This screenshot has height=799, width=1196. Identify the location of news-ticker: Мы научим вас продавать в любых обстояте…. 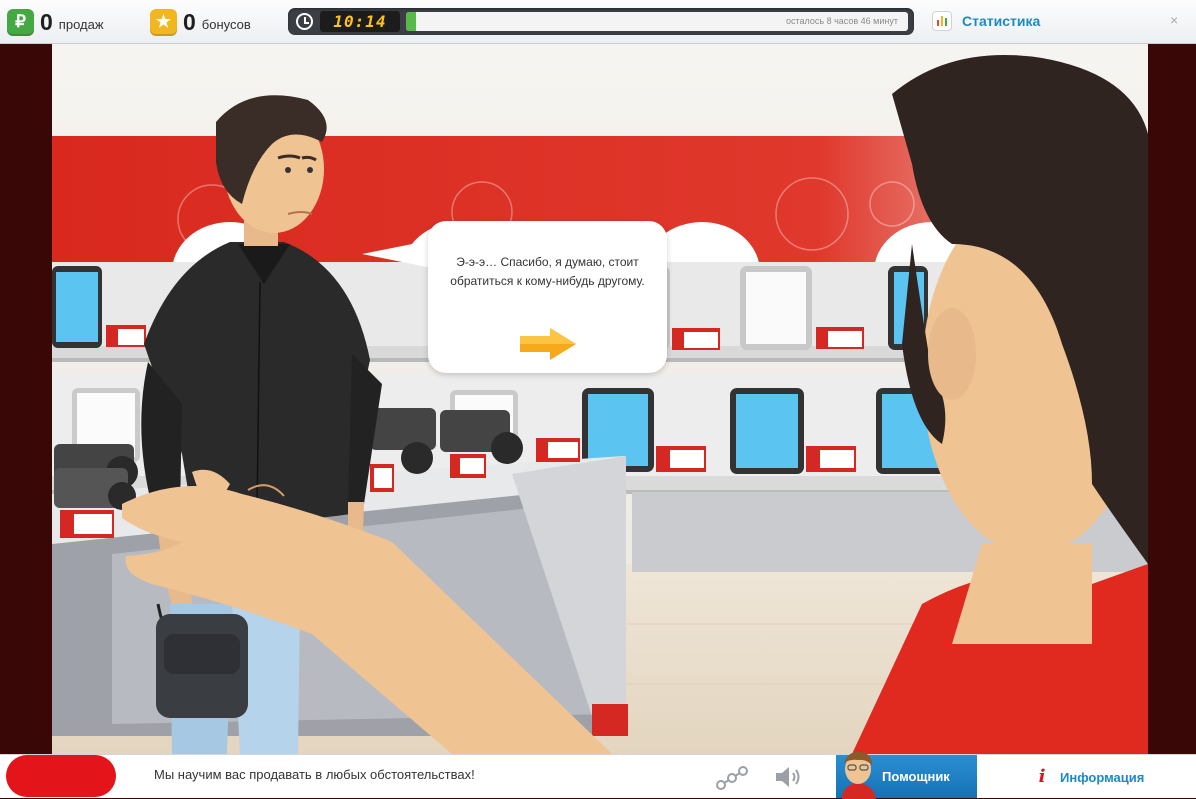
(314, 774).